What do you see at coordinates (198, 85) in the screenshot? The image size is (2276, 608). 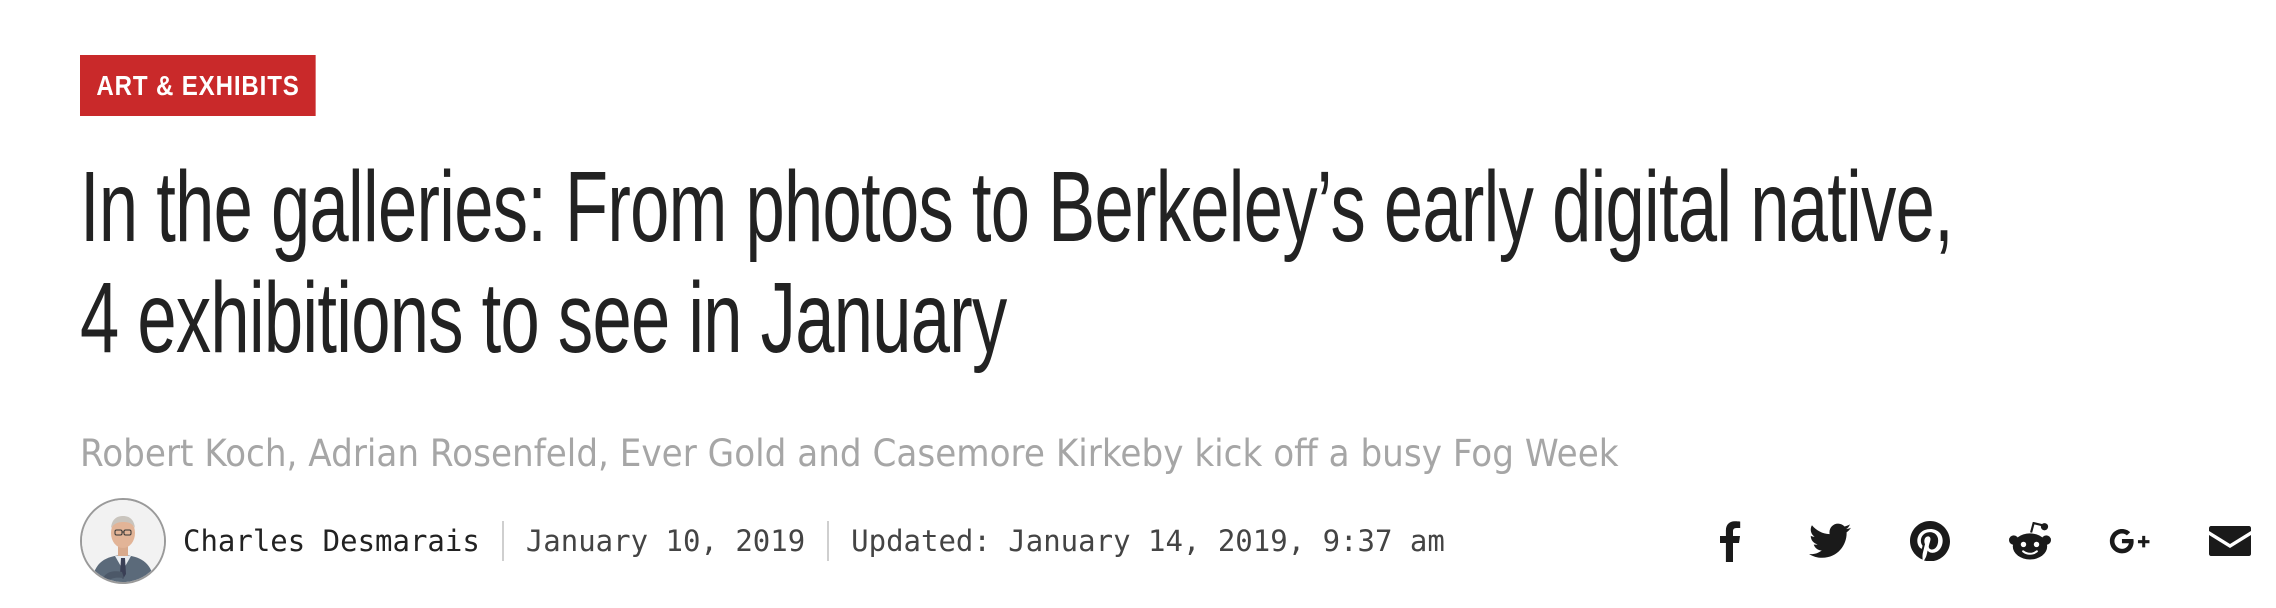 I see `category-badge: ART & EXHIBITS` at bounding box center [198, 85].